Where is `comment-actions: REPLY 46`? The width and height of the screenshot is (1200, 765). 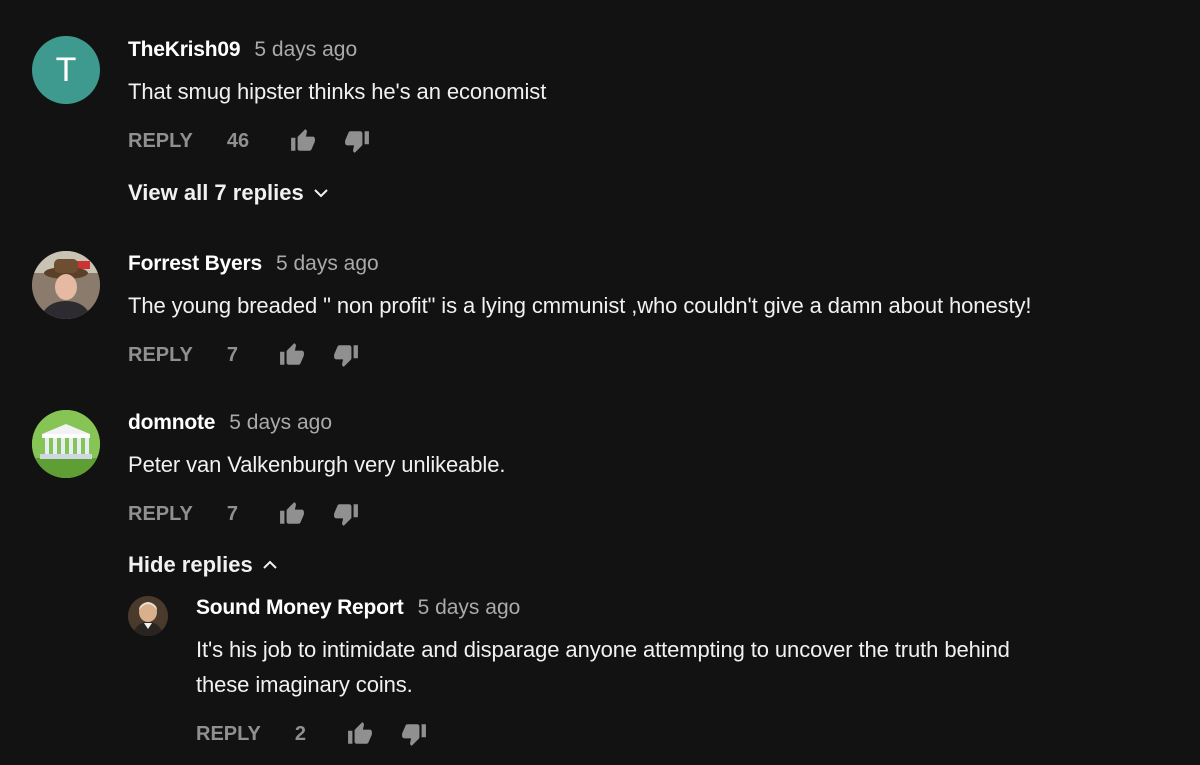
comment-actions: REPLY 46 is located at coordinates (249, 141).